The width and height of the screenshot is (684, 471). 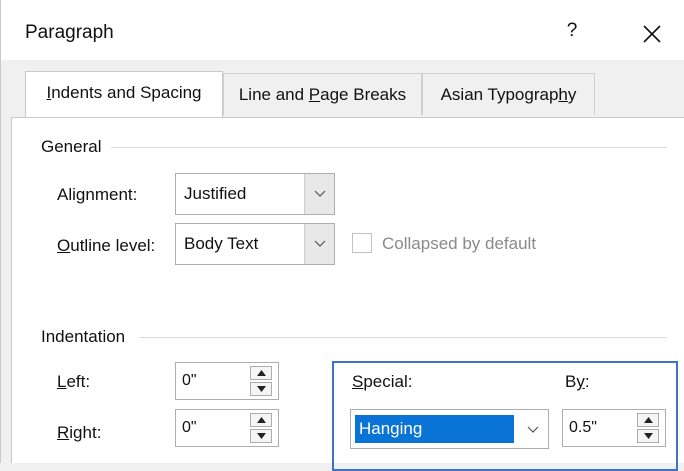 I want to click on outline-level-label: Outline level:, so click(x=106, y=246).